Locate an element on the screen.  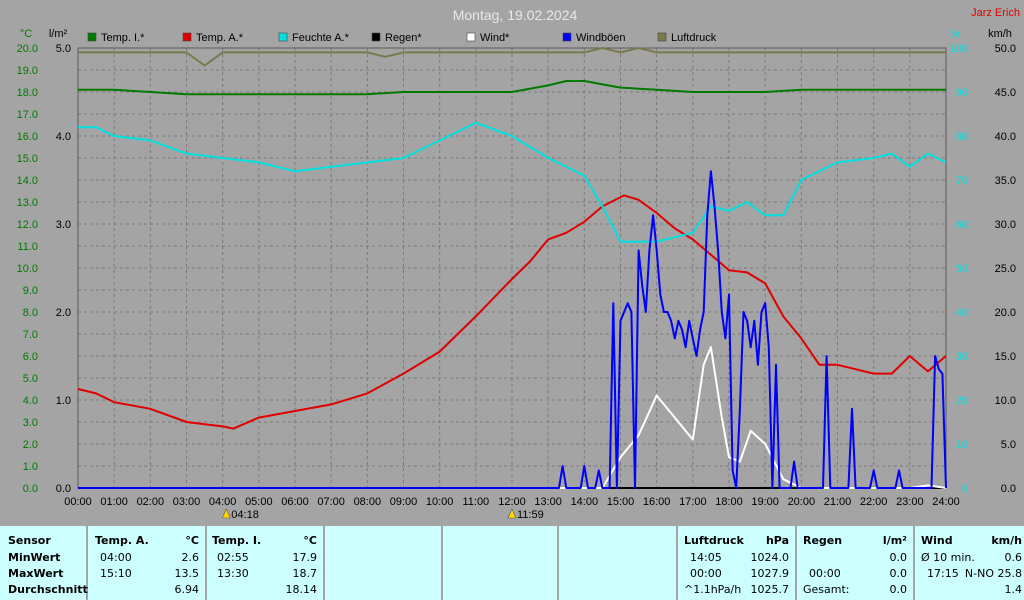
legend-label: Regen* is located at coordinates (403, 38).